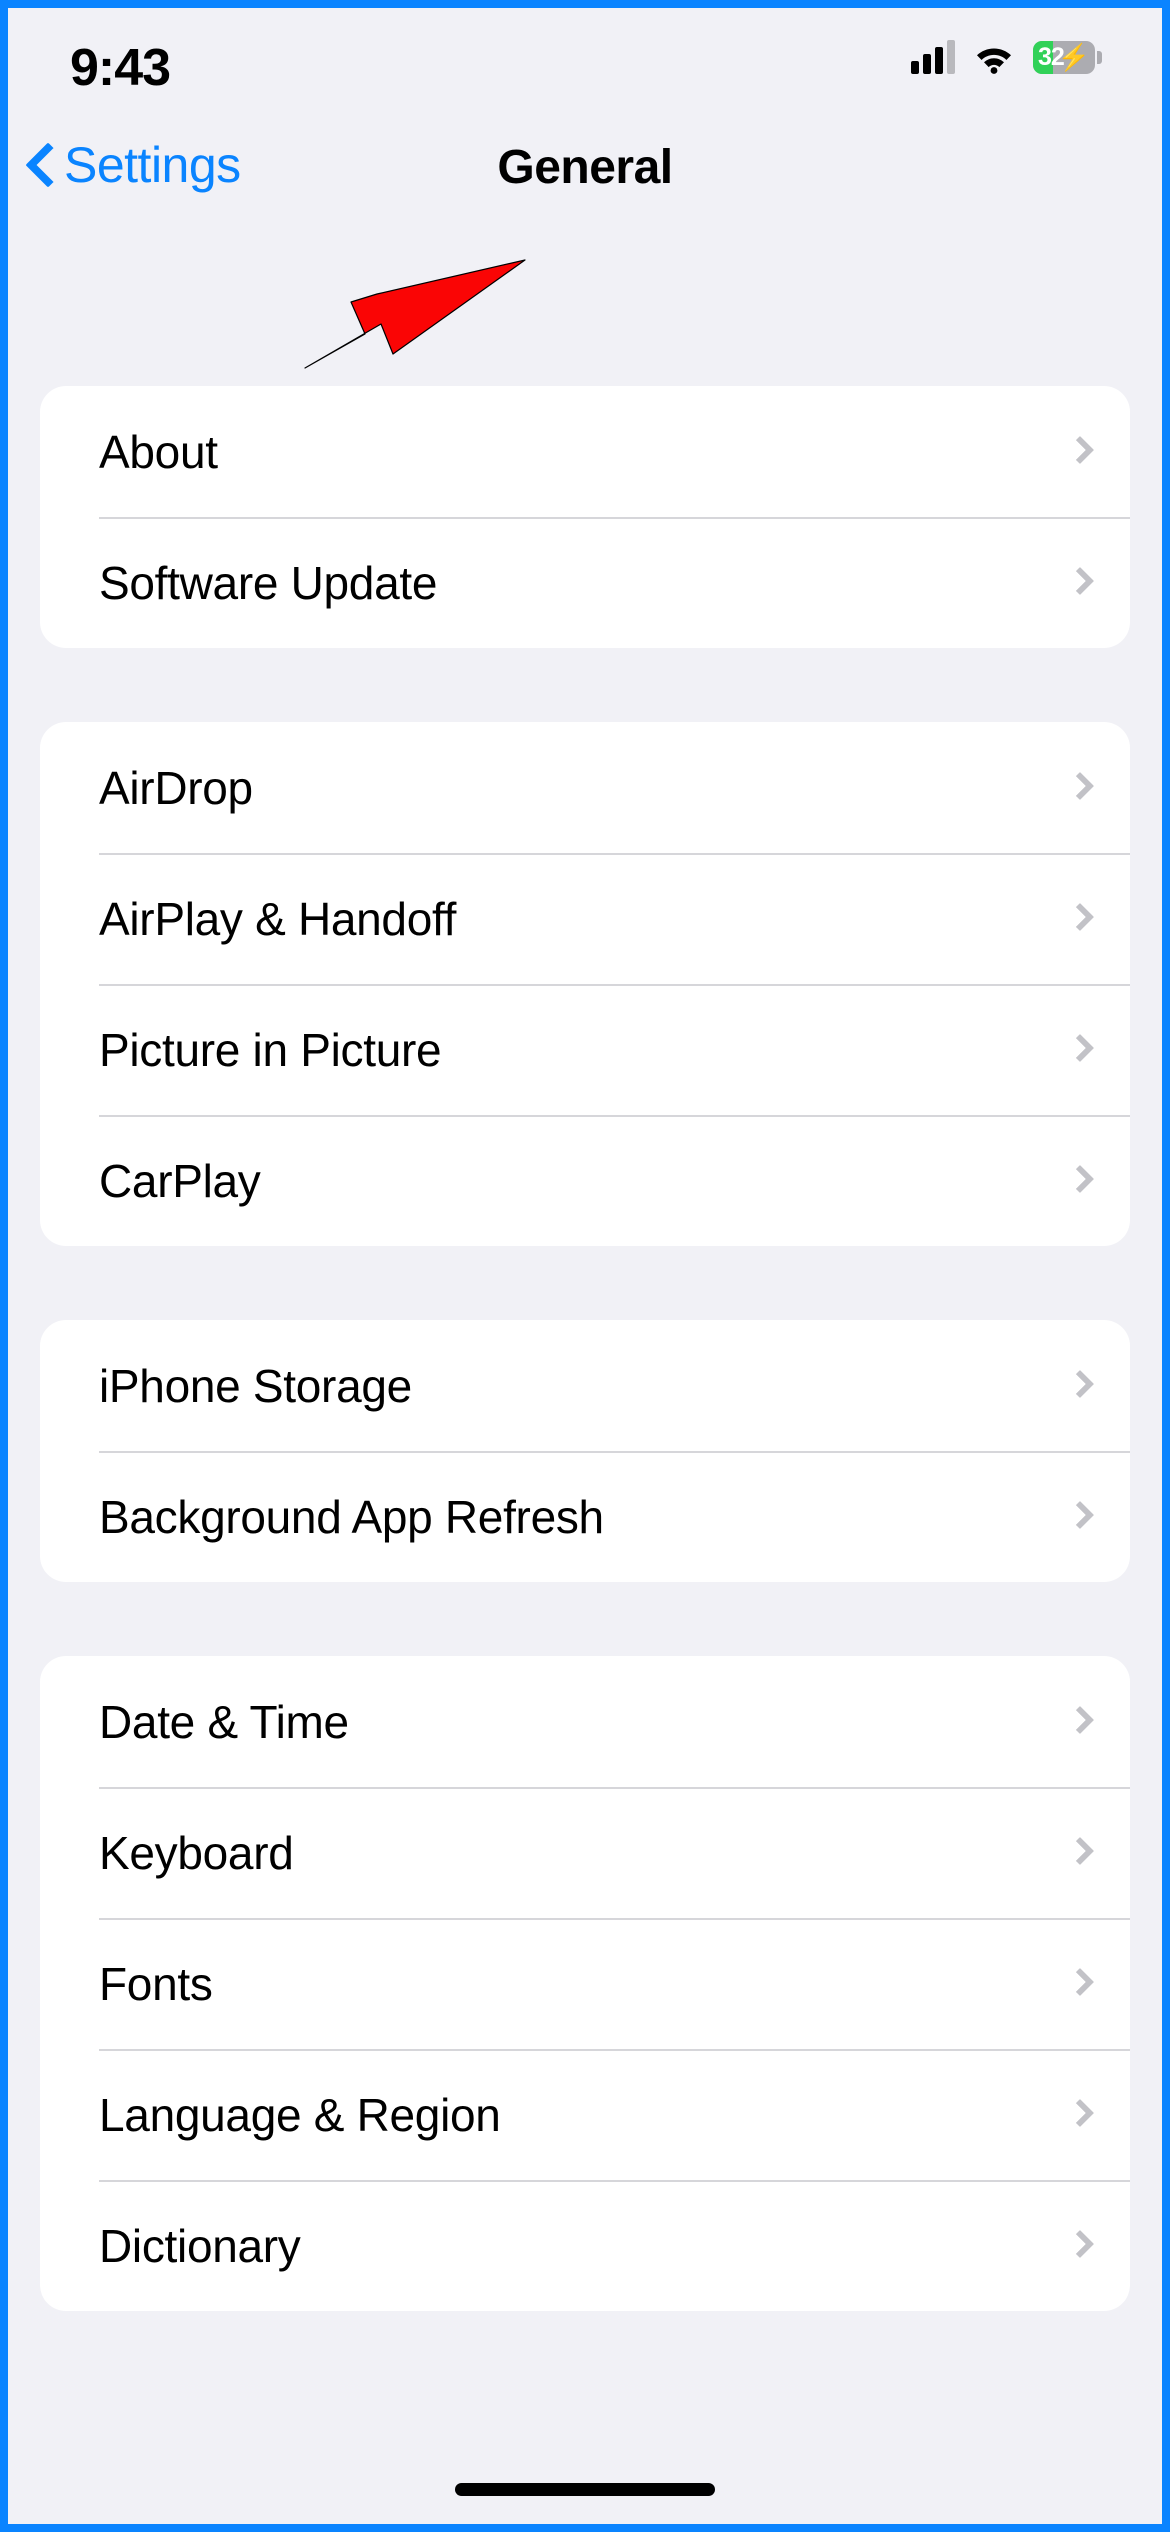 Image resolution: width=1170 pixels, height=2532 pixels. I want to click on battery-indicator: 32 ⚡, so click(1067, 57).